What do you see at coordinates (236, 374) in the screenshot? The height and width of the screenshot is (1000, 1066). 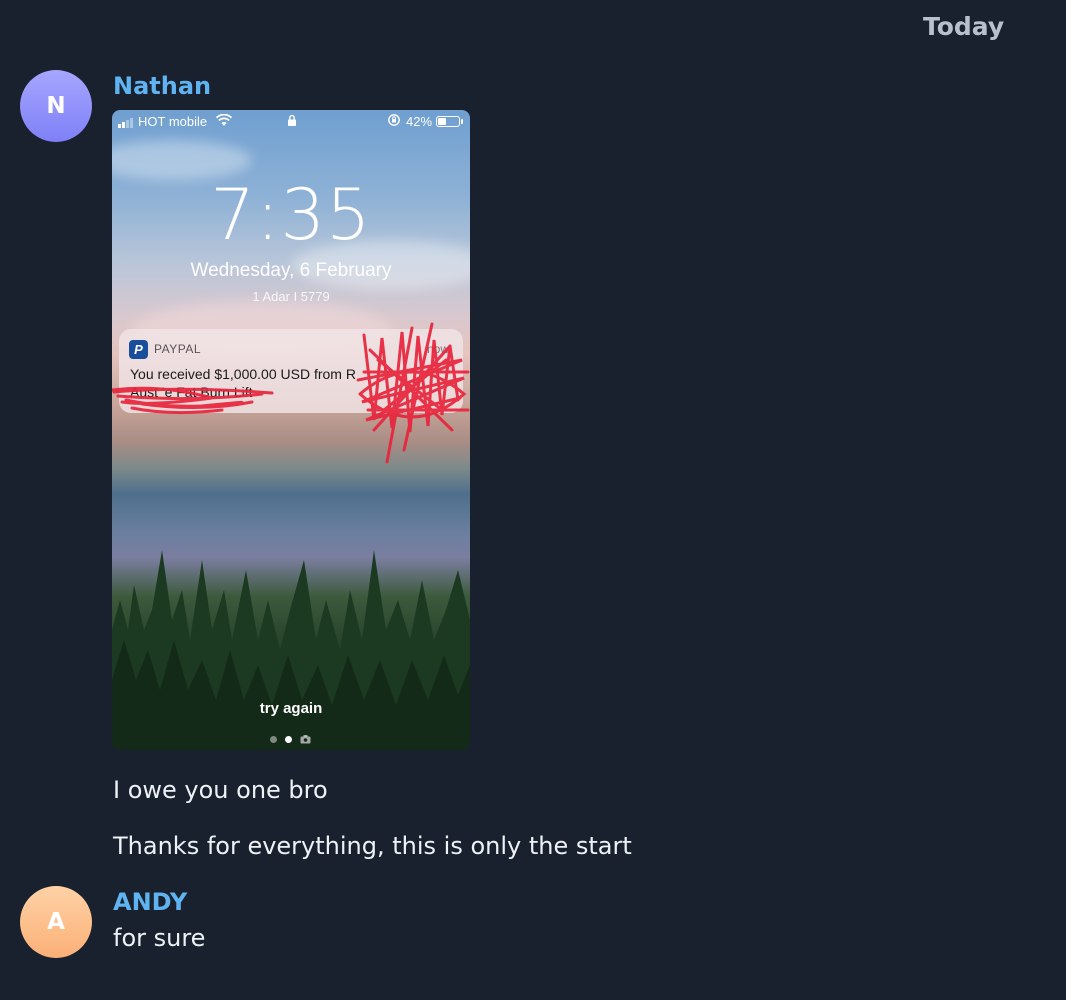 I see `notification-body-text: You received $1,000.00 USD from` at bounding box center [236, 374].